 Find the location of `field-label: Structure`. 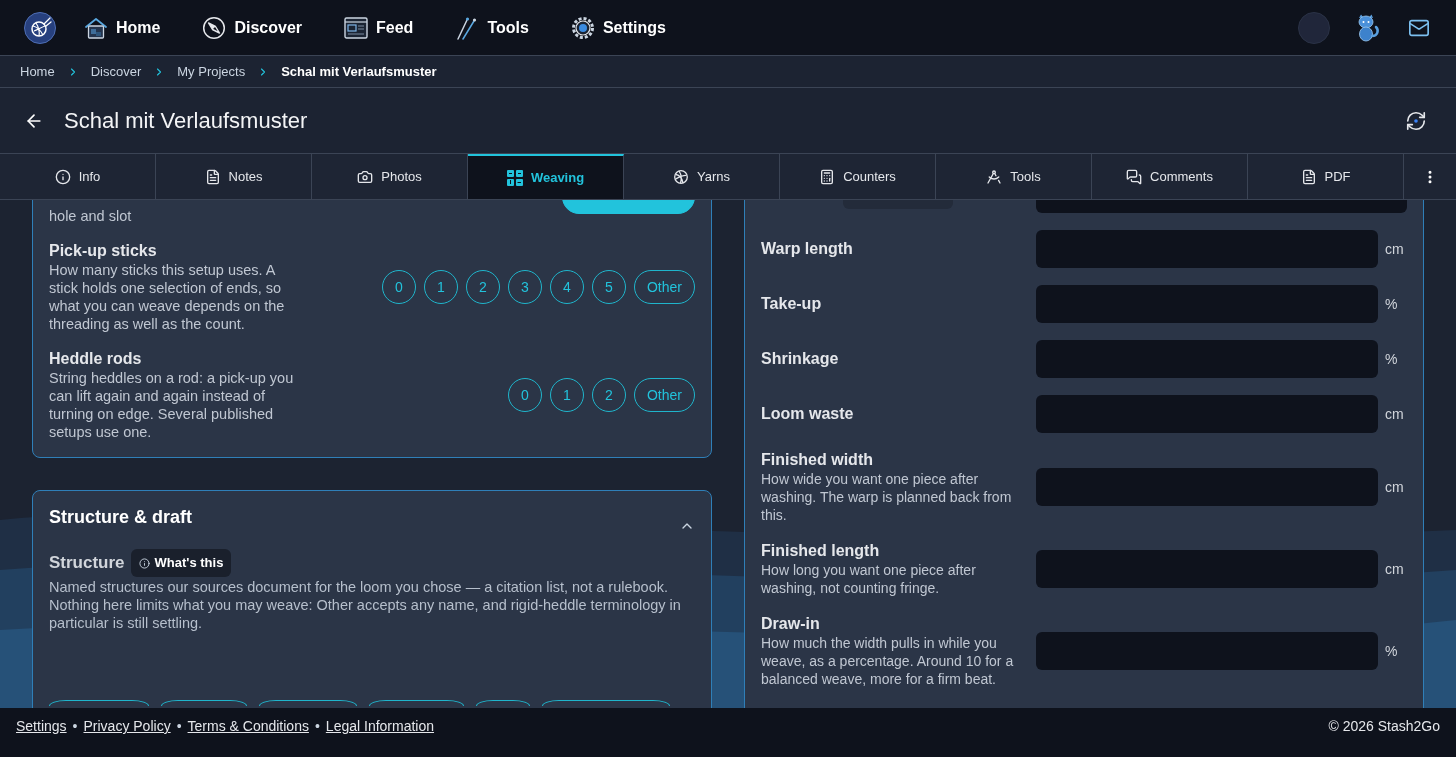

field-label: Structure is located at coordinates (87, 563).